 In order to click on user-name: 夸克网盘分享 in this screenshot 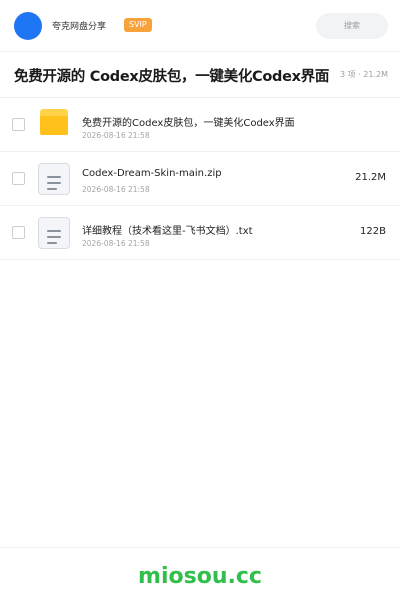, I will do `click(79, 25)`.